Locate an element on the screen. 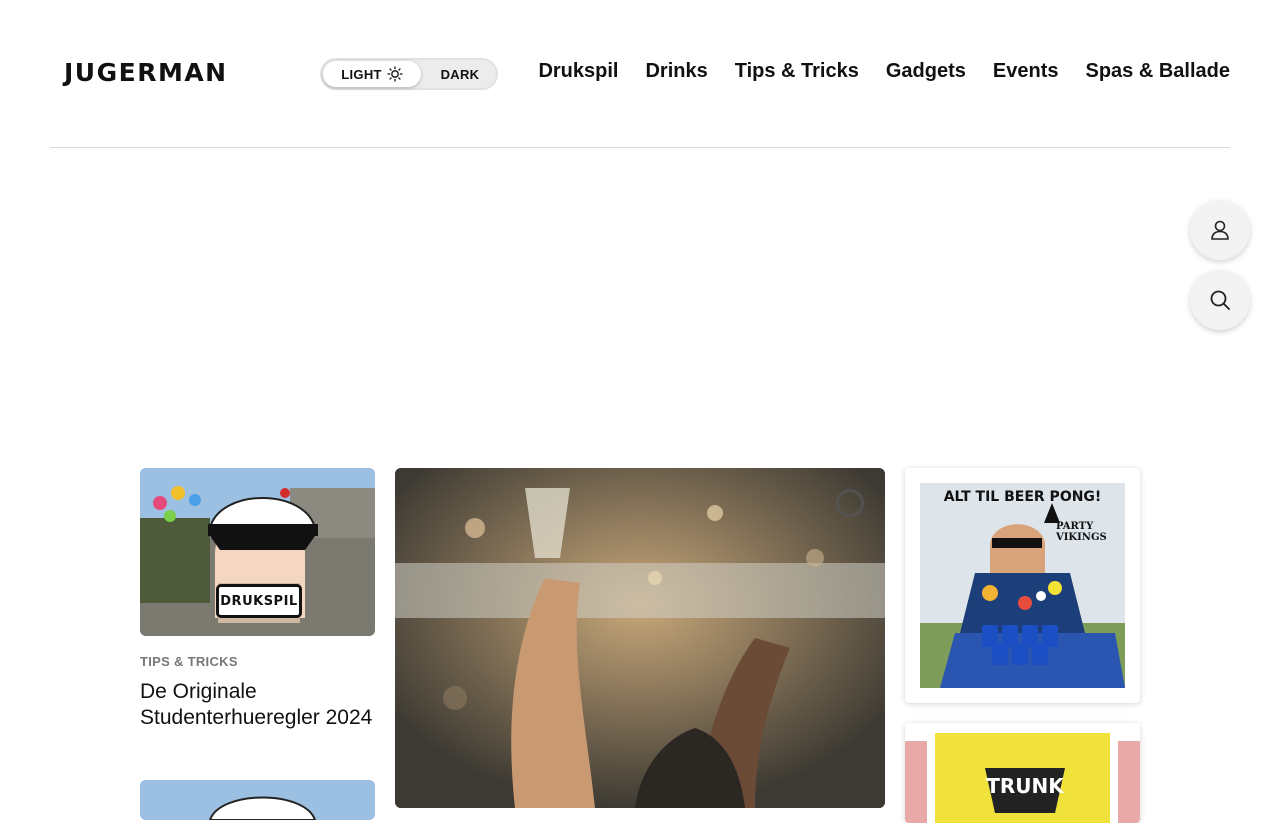  sidebar-ad-beer-pong: ALT TIL BEER PONG! PARTY VIKINGS is located at coordinates (1022, 585).